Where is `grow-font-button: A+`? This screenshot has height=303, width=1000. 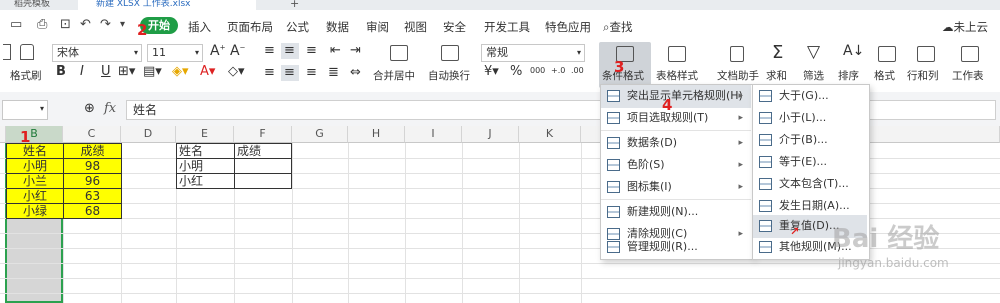 grow-font-button: A+ is located at coordinates (217, 51).